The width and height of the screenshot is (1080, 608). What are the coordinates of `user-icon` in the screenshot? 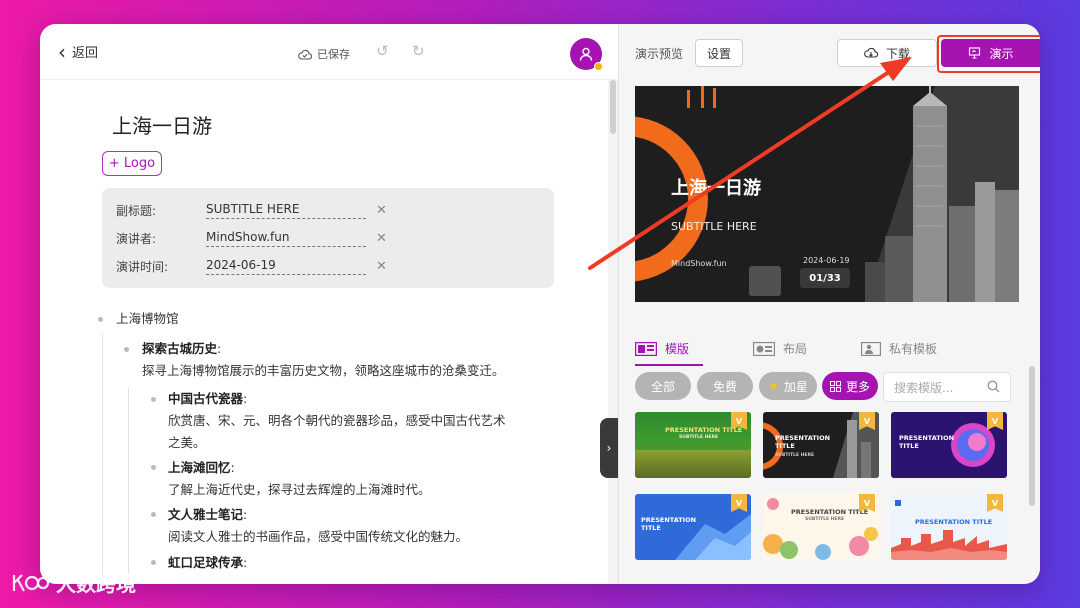 It's located at (586, 54).